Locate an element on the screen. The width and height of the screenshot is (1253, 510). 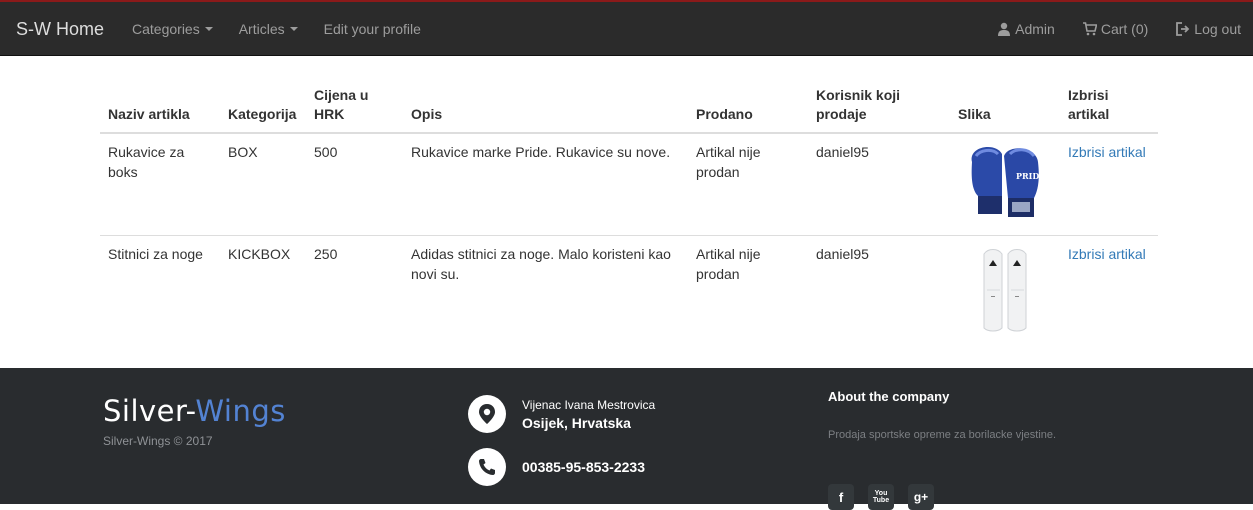
header-price: Cijena u HRK is located at coordinates (354, 107).